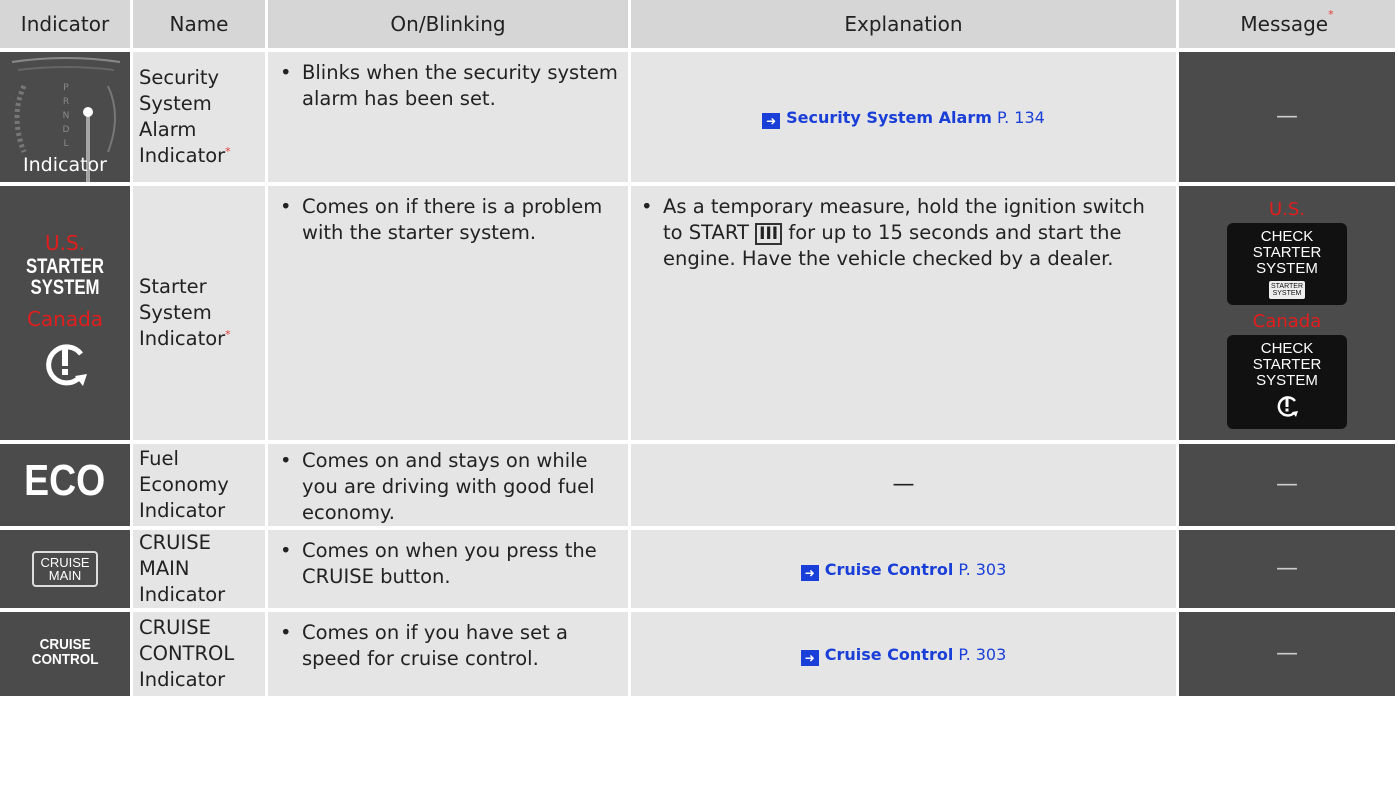 Image resolution: width=1398 pixels, height=812 pixels. I want to click on name-cell: CRUISE CONTROL Indicator, so click(200, 652).